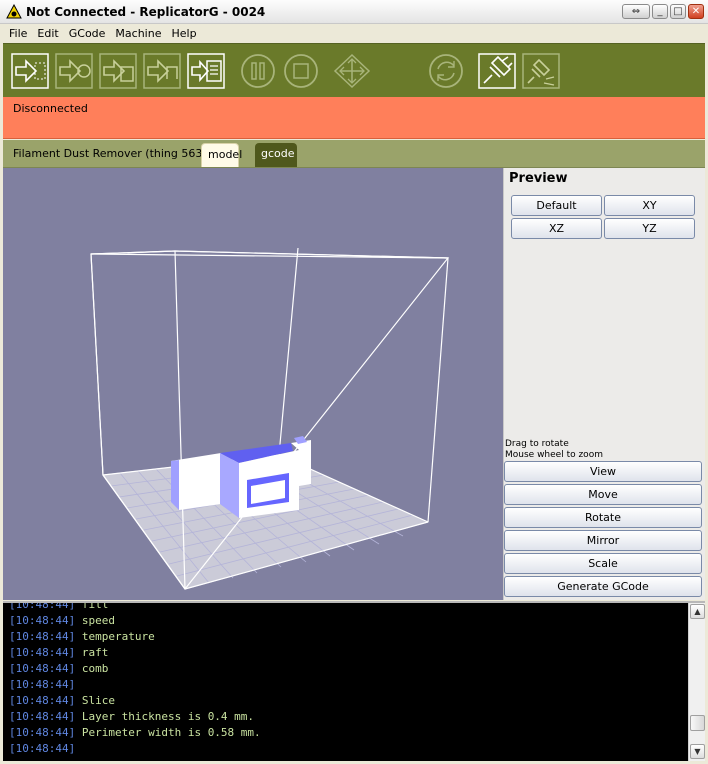 This screenshot has width=708, height=764. I want to click on menu-gcode: GCode, so click(87, 33).